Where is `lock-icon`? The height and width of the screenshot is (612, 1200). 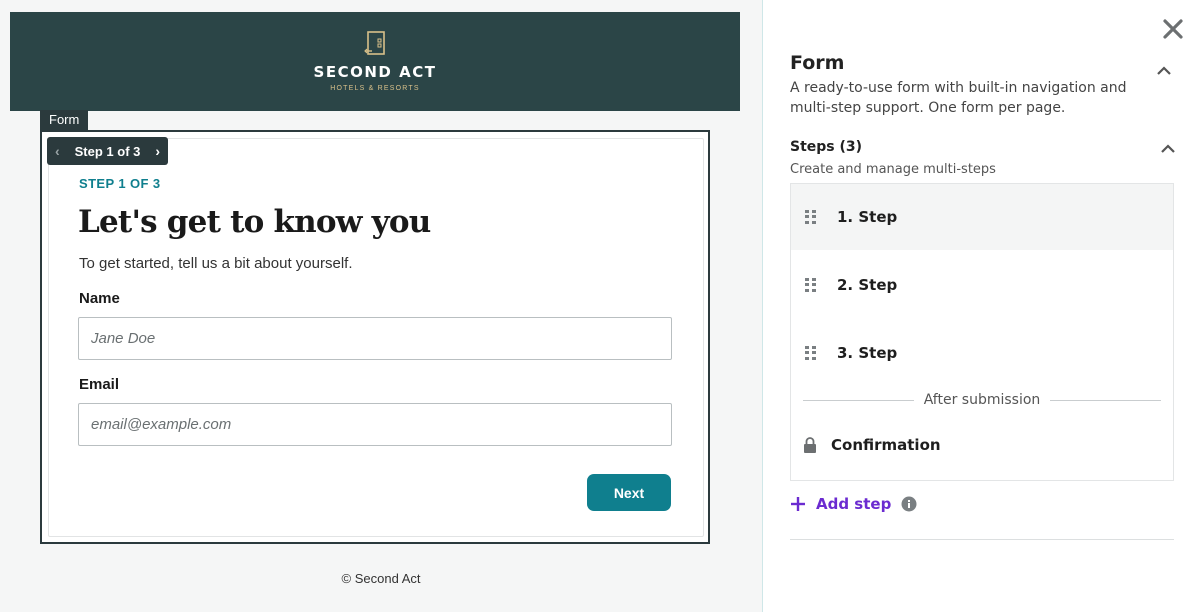
lock-icon is located at coordinates (810, 445).